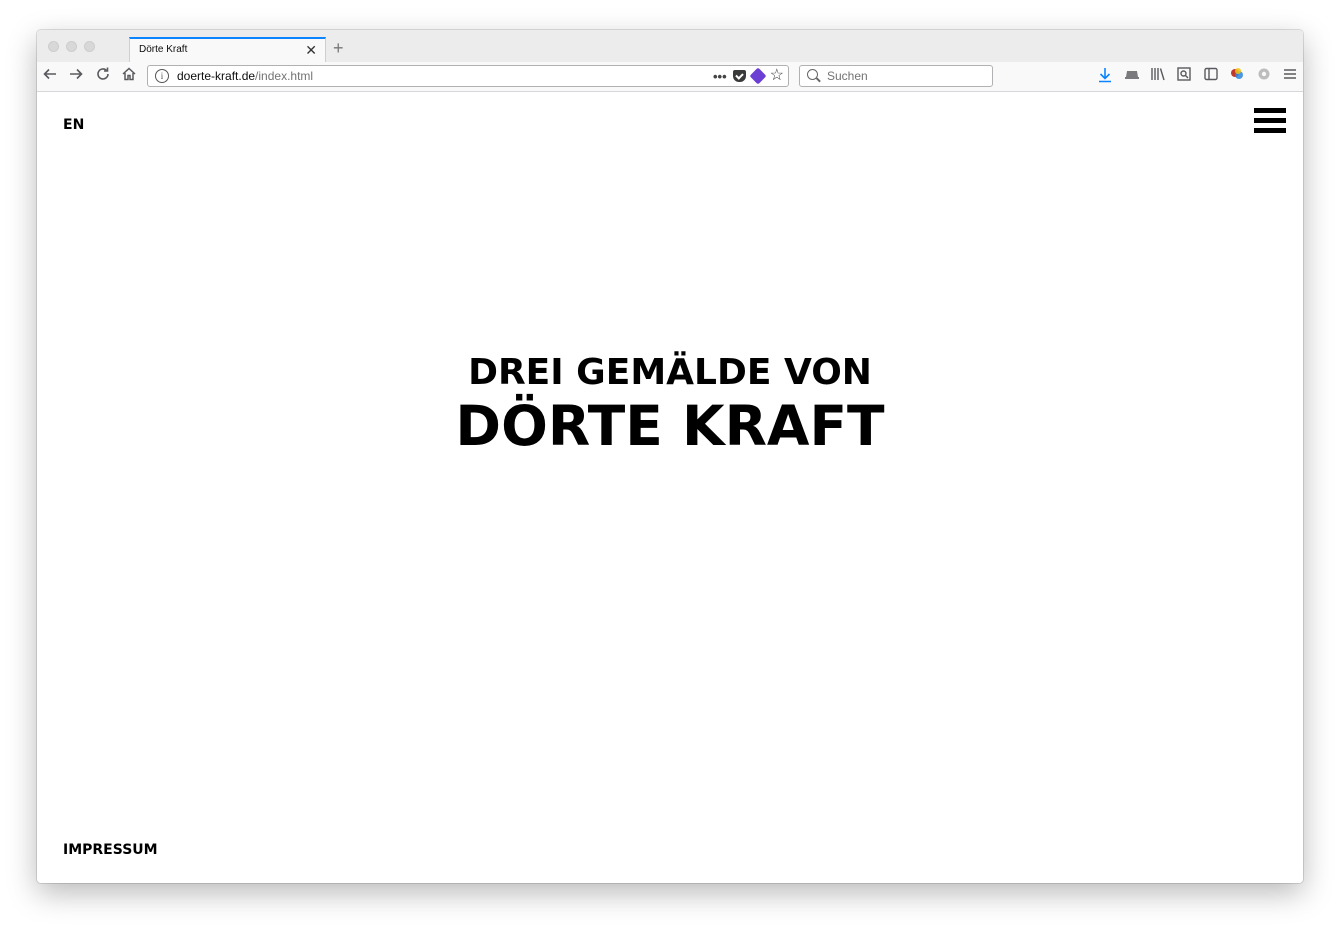  What do you see at coordinates (720, 76) in the screenshot?
I see `page-actions-icon: •••` at bounding box center [720, 76].